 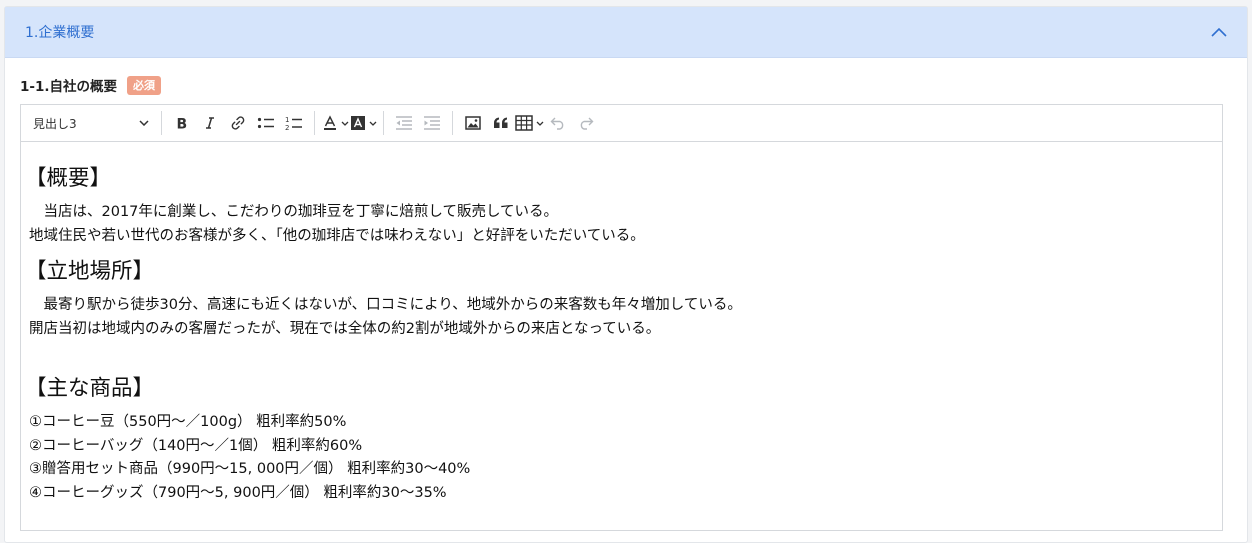 What do you see at coordinates (432, 123) in the screenshot?
I see `indent-icon` at bounding box center [432, 123].